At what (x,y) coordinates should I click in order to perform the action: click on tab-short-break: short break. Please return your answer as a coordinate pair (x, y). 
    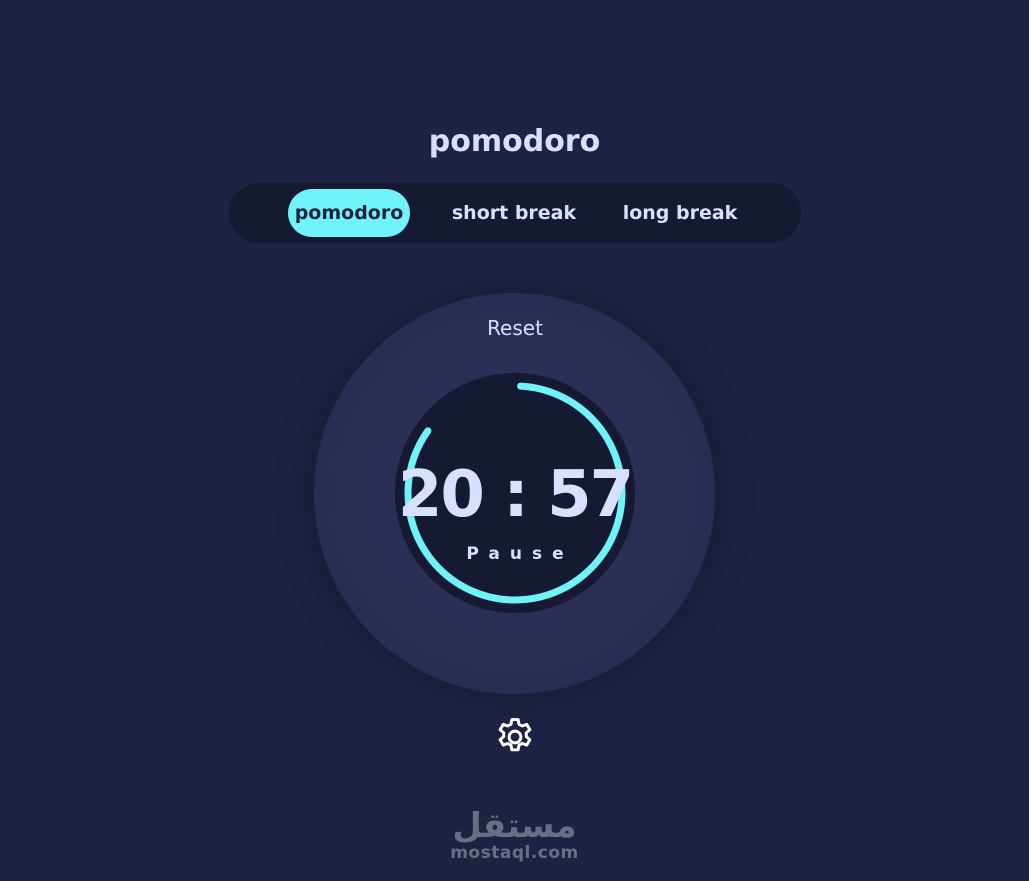
    Looking at the image, I should click on (514, 213).